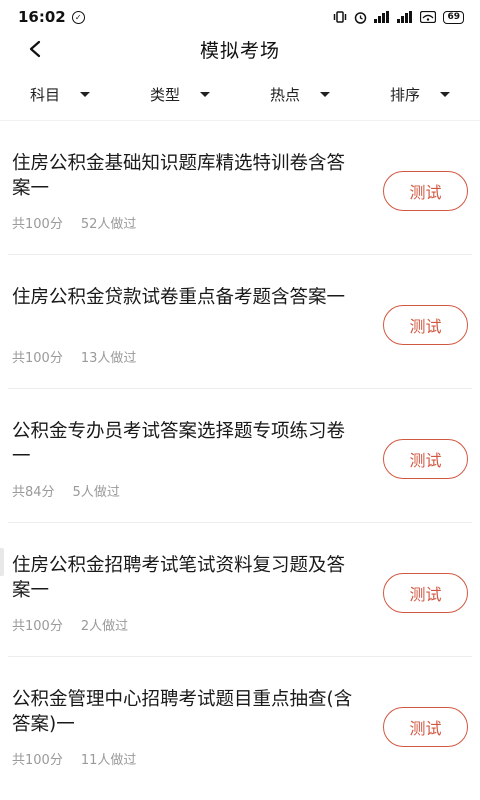 The height and width of the screenshot is (800, 480). I want to click on chevron-left-icon, so click(35, 49).